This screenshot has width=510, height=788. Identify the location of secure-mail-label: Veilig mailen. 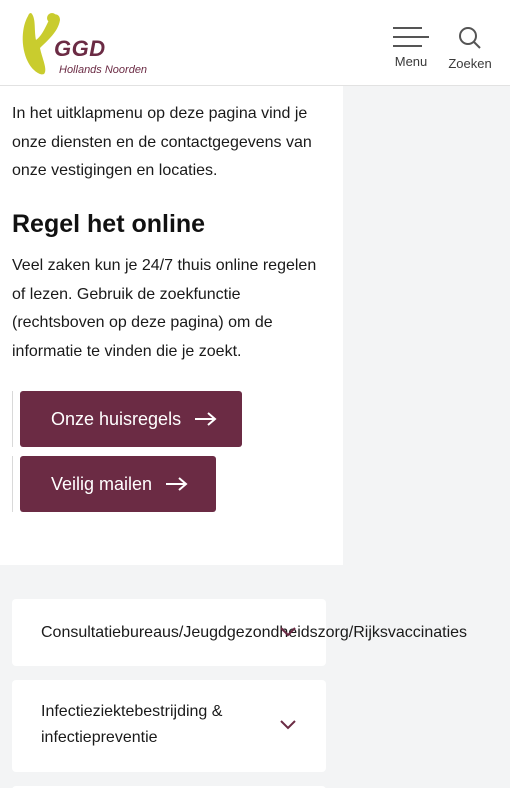
(102, 483).